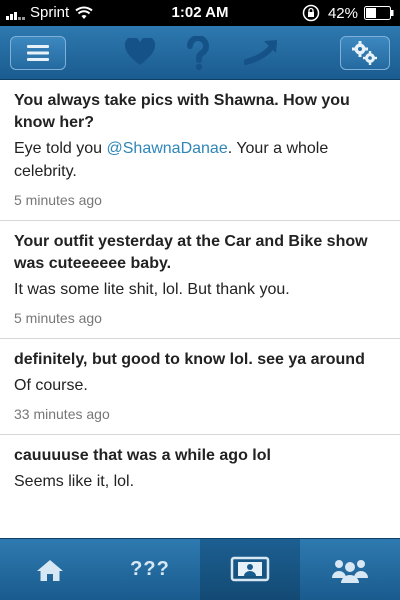 Image resolution: width=400 pixels, height=600 pixels. I want to click on post-answer: Seems like it, lol., so click(74, 481).